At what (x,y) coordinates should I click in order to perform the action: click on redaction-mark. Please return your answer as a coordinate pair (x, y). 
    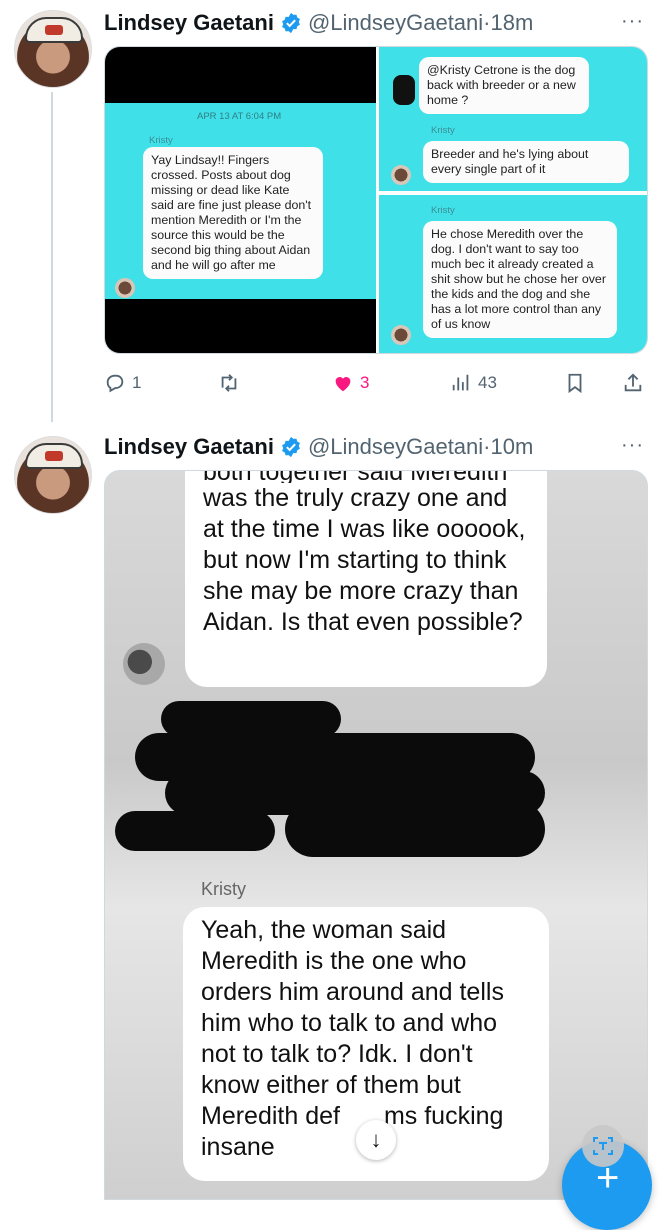
    Looking at the image, I should click on (404, 90).